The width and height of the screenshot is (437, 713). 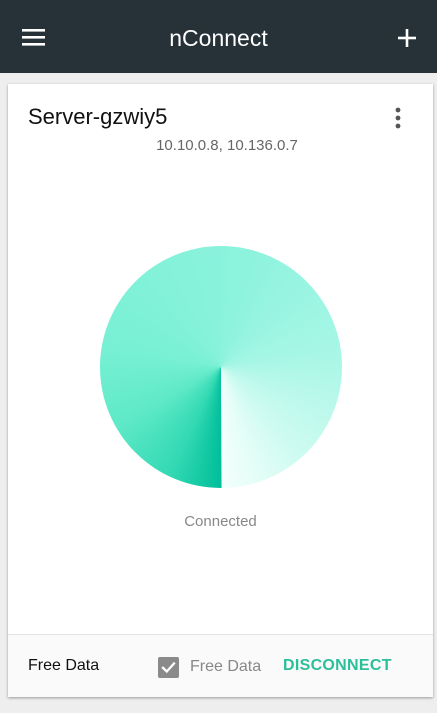 I want to click on app-bar: nConnect, so click(x=218, y=36).